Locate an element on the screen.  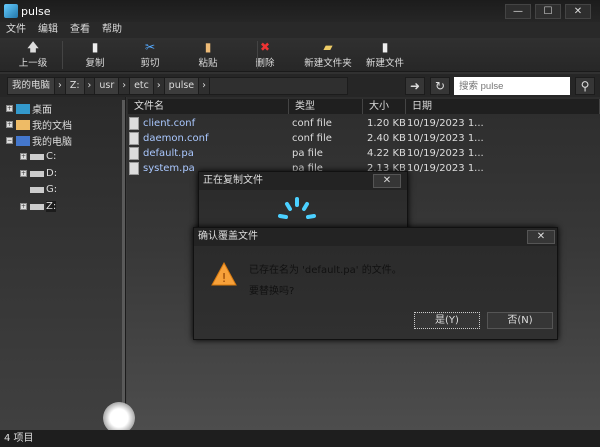
new-folder-icon: ▰ is located at coordinates (328, 47).